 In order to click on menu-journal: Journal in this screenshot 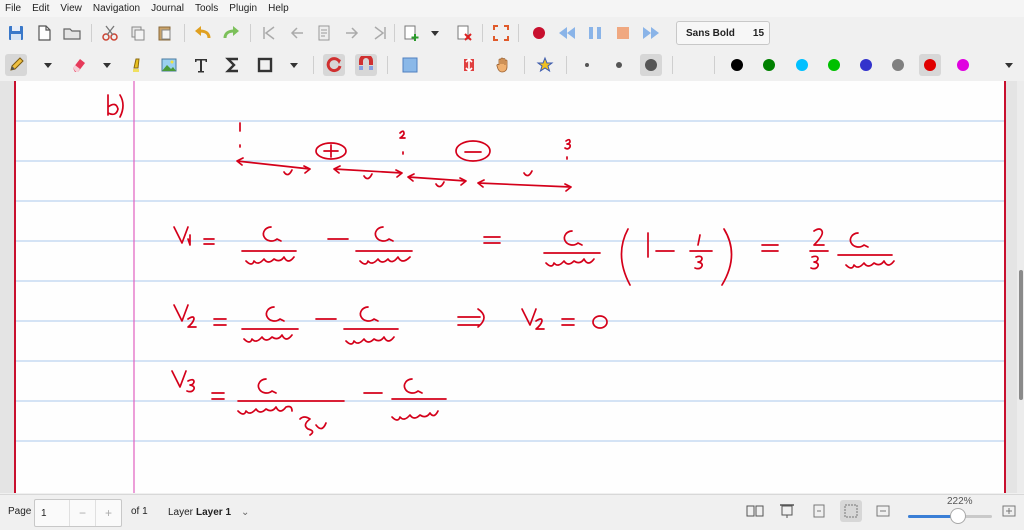, I will do `click(167, 8)`.